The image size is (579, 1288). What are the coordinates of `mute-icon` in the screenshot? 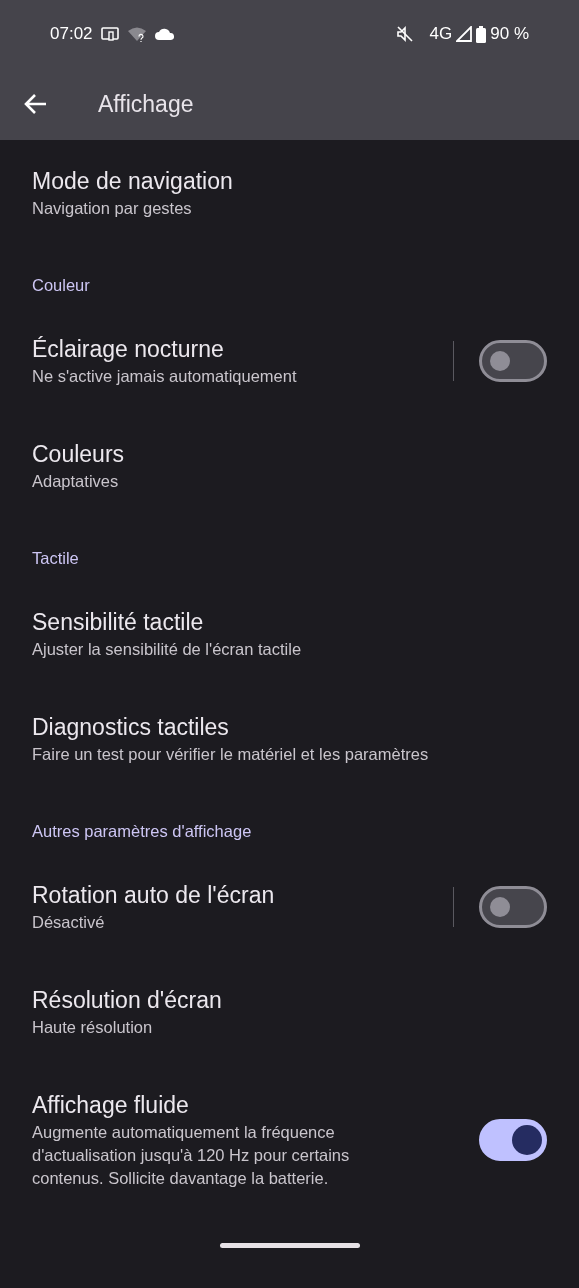 It's located at (404, 34).